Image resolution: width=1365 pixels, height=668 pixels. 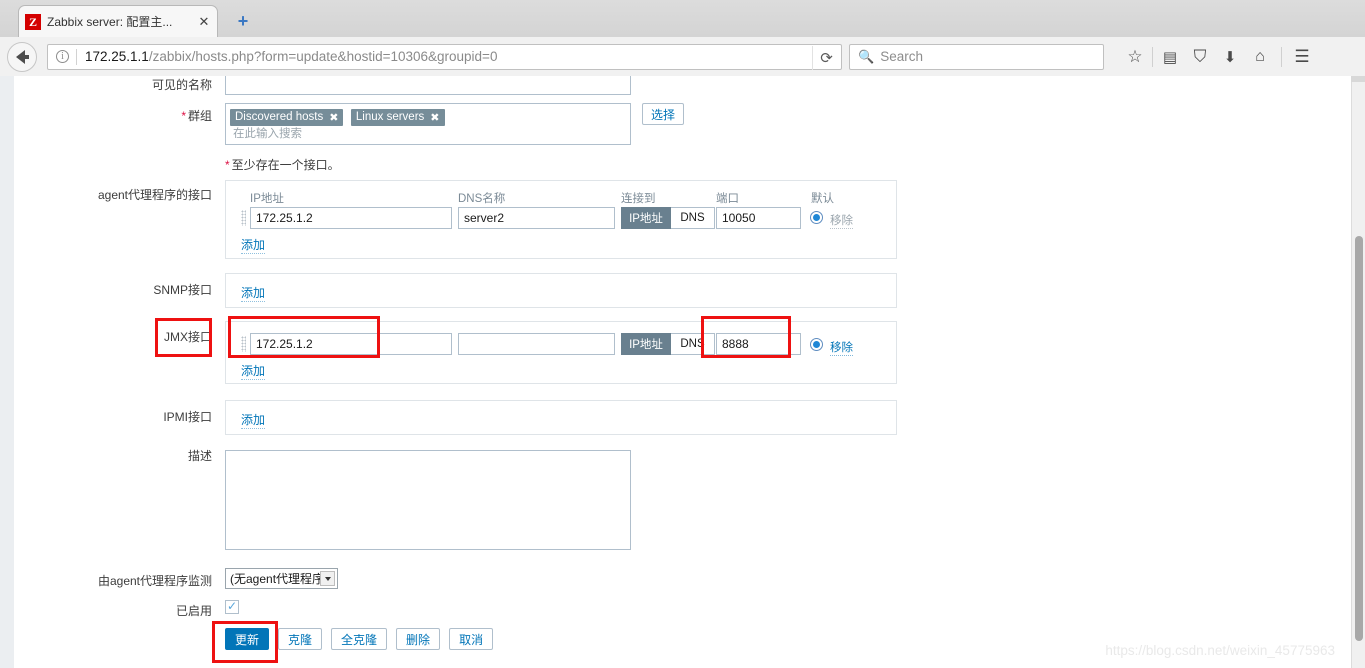 What do you see at coordinates (826, 57) in the screenshot?
I see `reload-icon: ⟳` at bounding box center [826, 57].